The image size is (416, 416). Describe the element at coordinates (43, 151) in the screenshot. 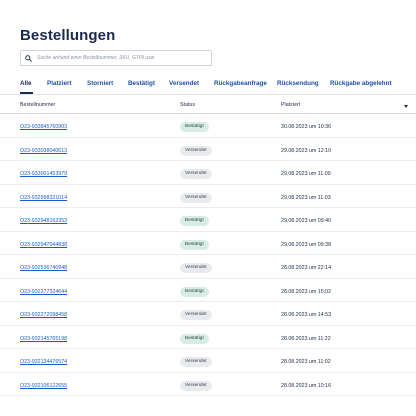

I see `order-number-link: O23-933038040613` at that location.